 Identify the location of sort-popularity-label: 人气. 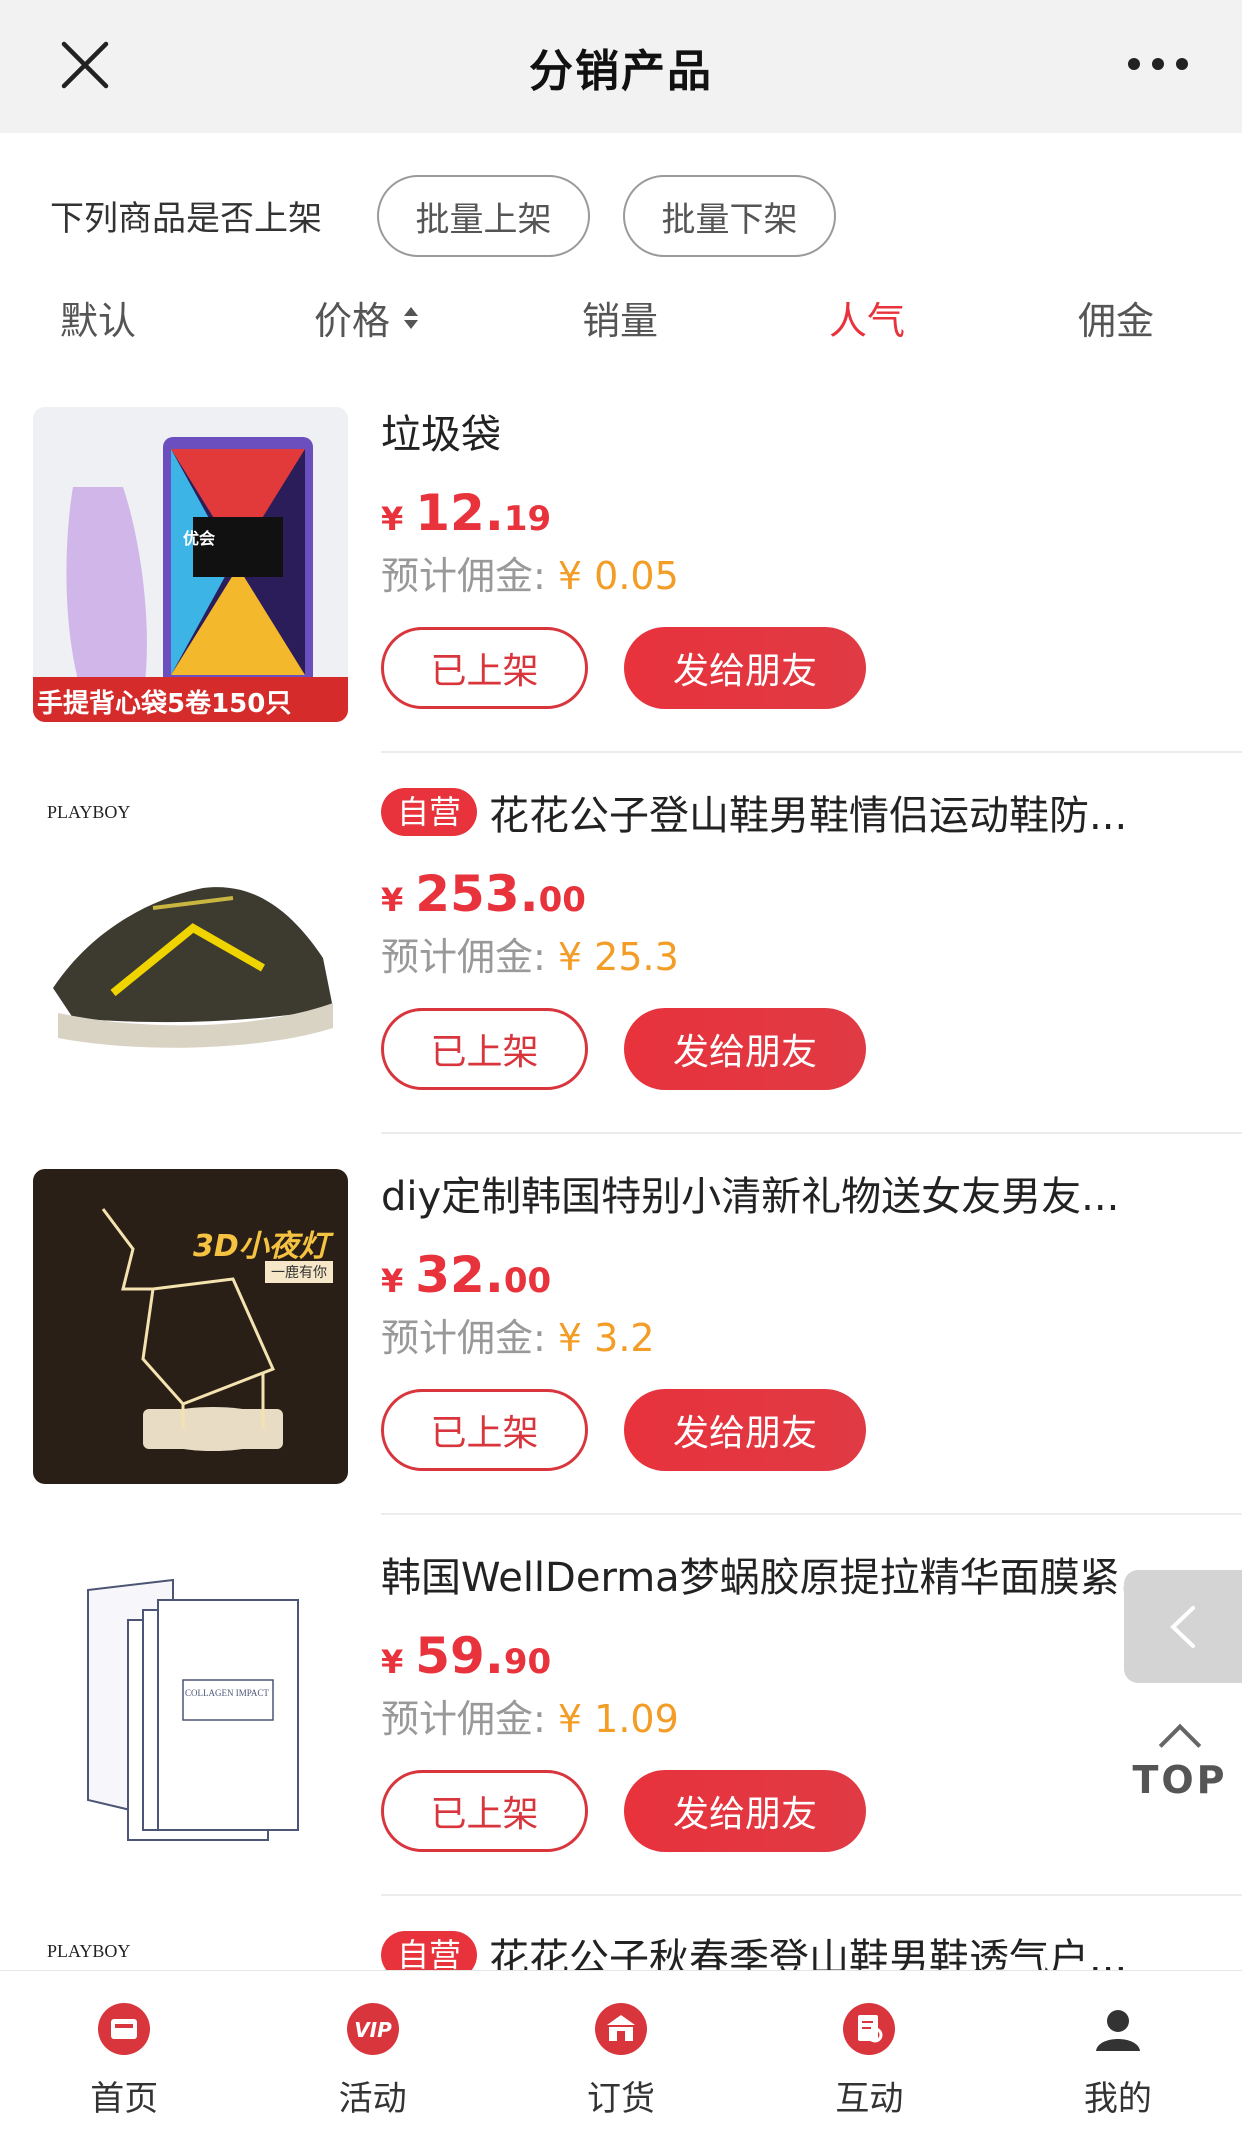
(867, 321).